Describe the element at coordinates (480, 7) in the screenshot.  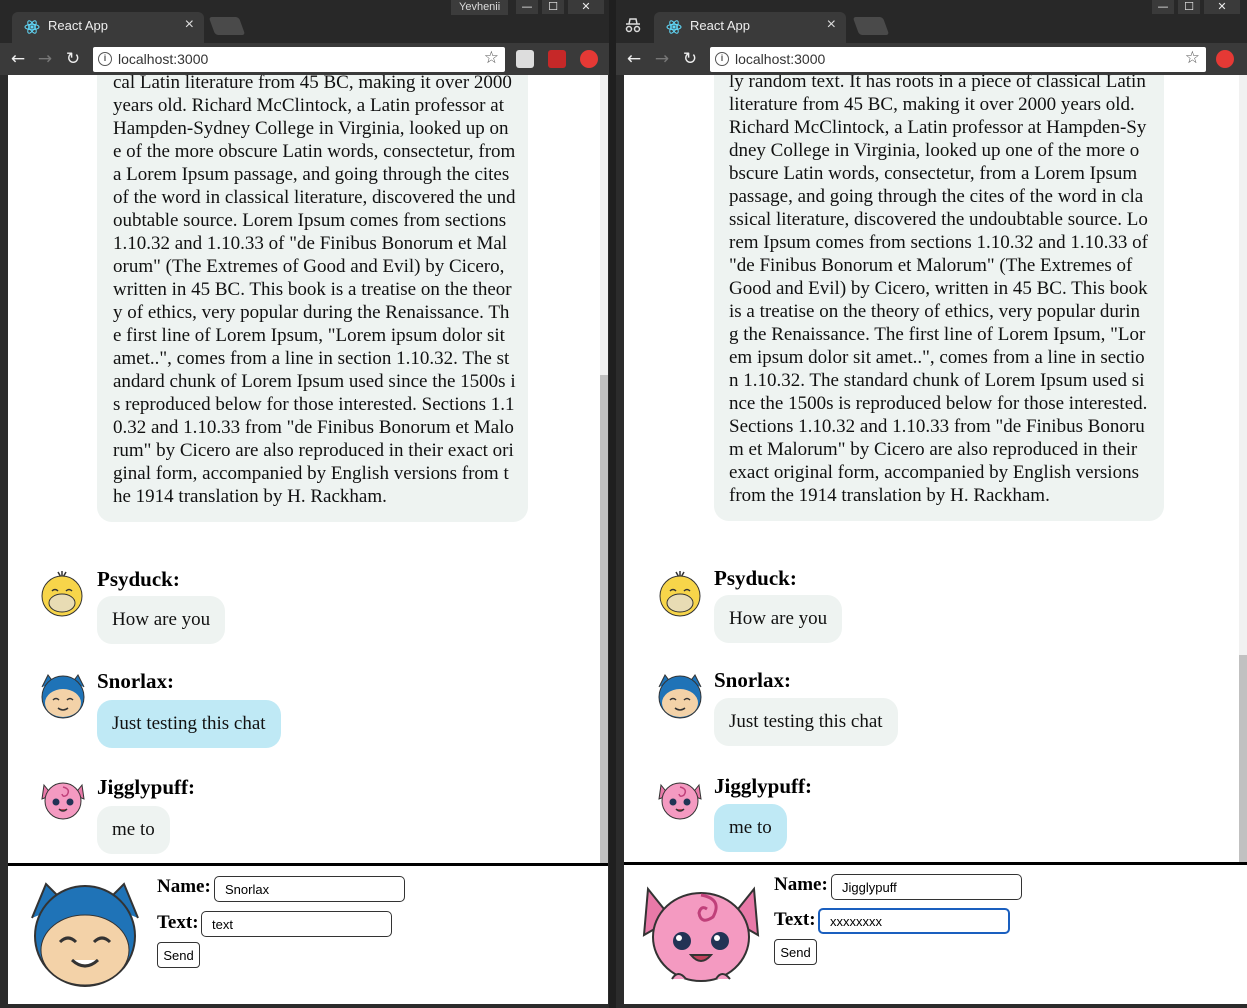
I see `profile-button: Yevhenii` at that location.